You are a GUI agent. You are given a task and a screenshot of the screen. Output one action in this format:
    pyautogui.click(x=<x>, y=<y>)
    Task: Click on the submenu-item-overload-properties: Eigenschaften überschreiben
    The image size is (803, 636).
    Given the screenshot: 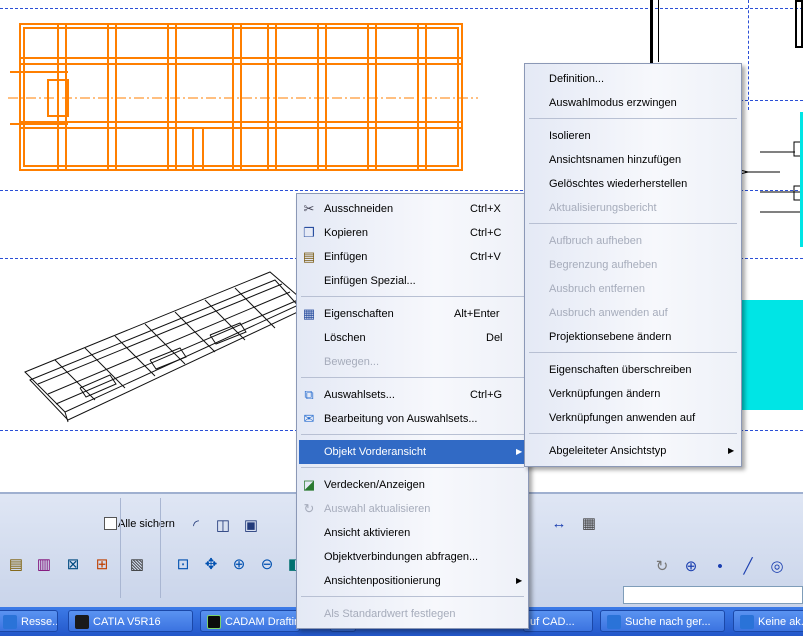 What is the action you would take?
    pyautogui.click(x=633, y=370)
    